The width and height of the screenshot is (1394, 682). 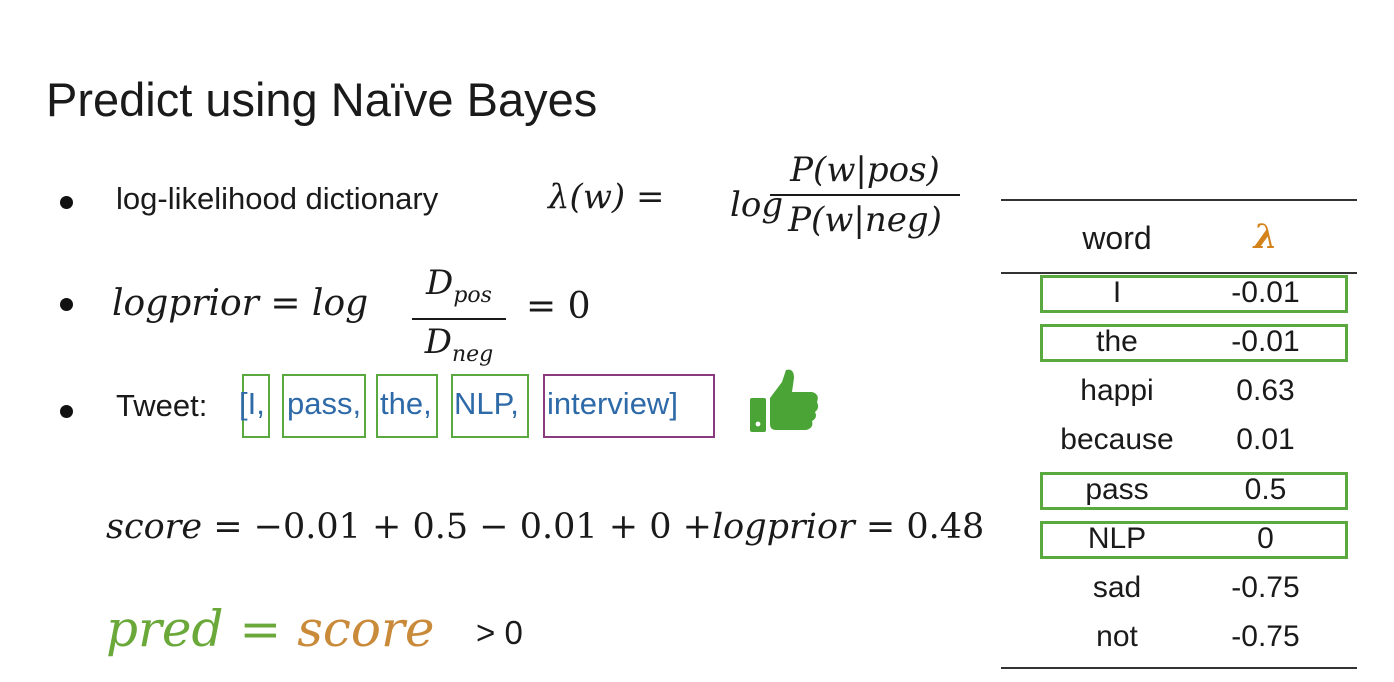 What do you see at coordinates (324, 403) in the screenshot?
I see `tweet-token: pass,` at bounding box center [324, 403].